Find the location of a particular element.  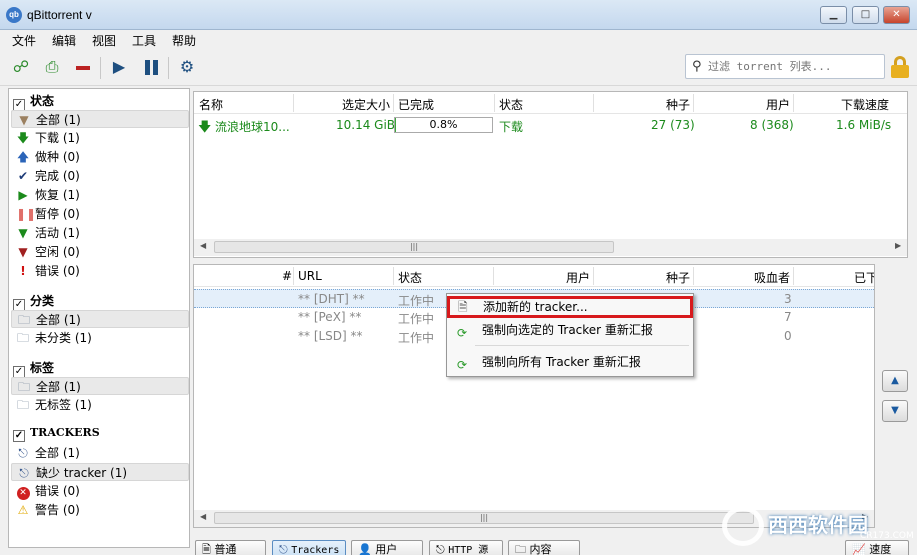

status-item-label: 错误 (0) is located at coordinates (57, 271).